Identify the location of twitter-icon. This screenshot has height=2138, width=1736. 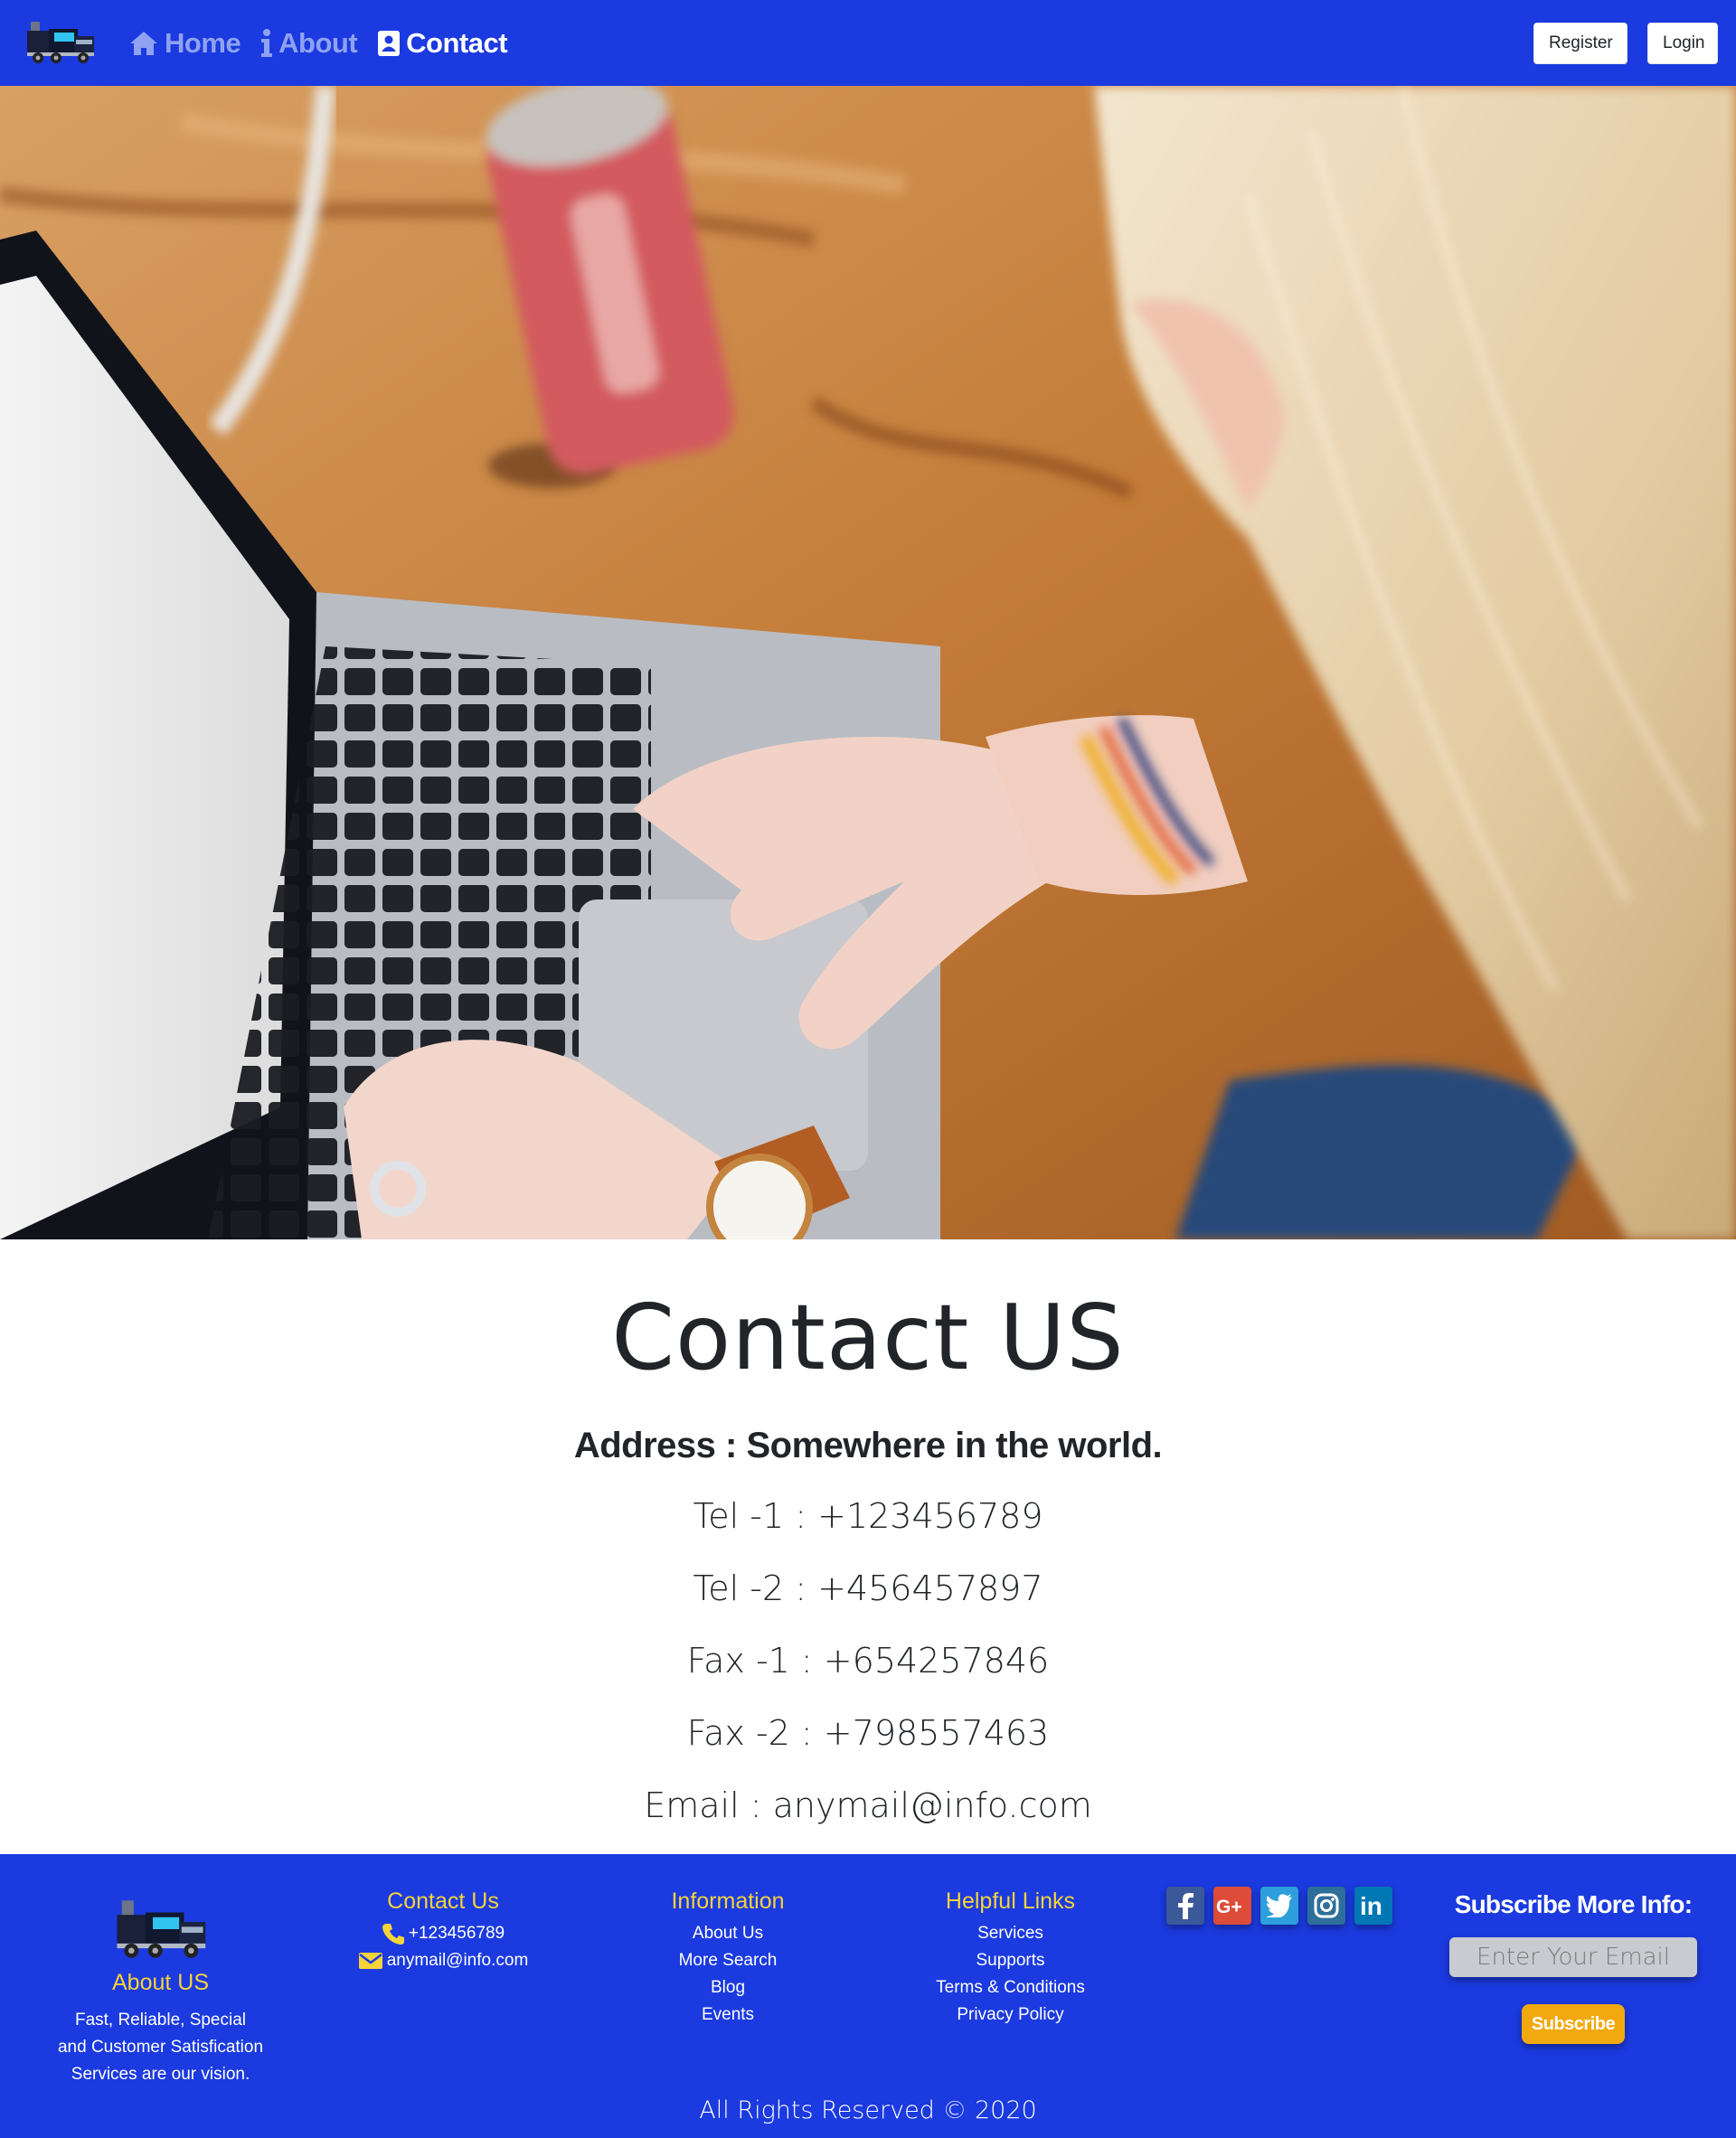
(1279, 1906).